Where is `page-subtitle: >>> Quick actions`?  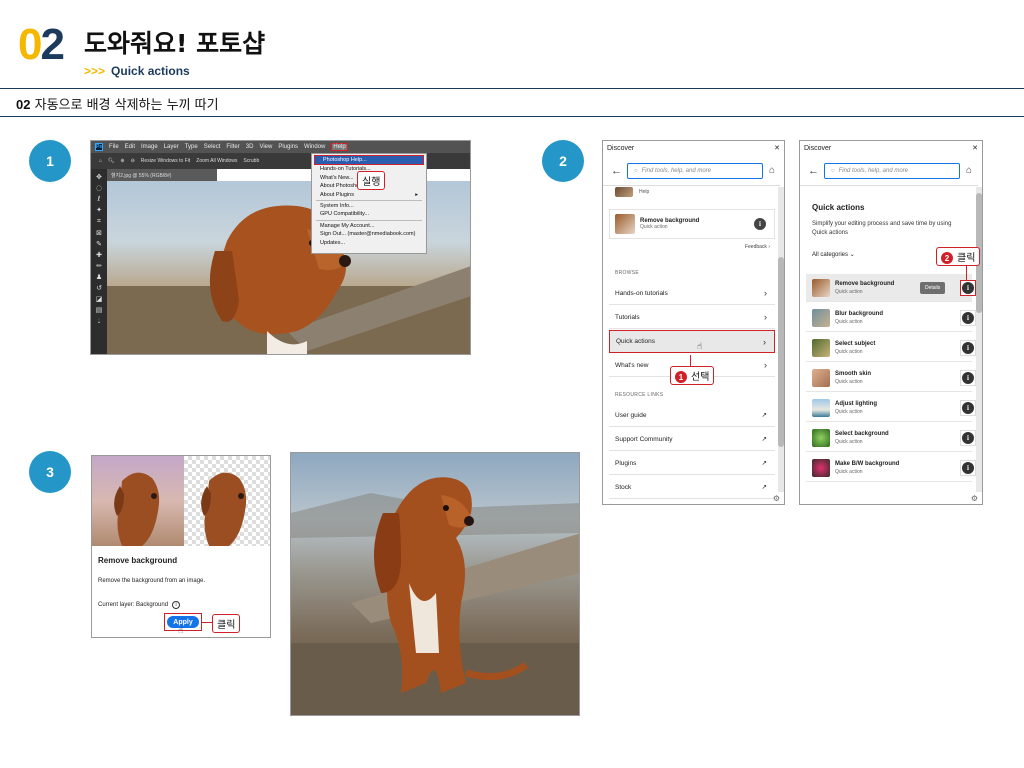
page-subtitle: >>> Quick actions is located at coordinates (137, 71).